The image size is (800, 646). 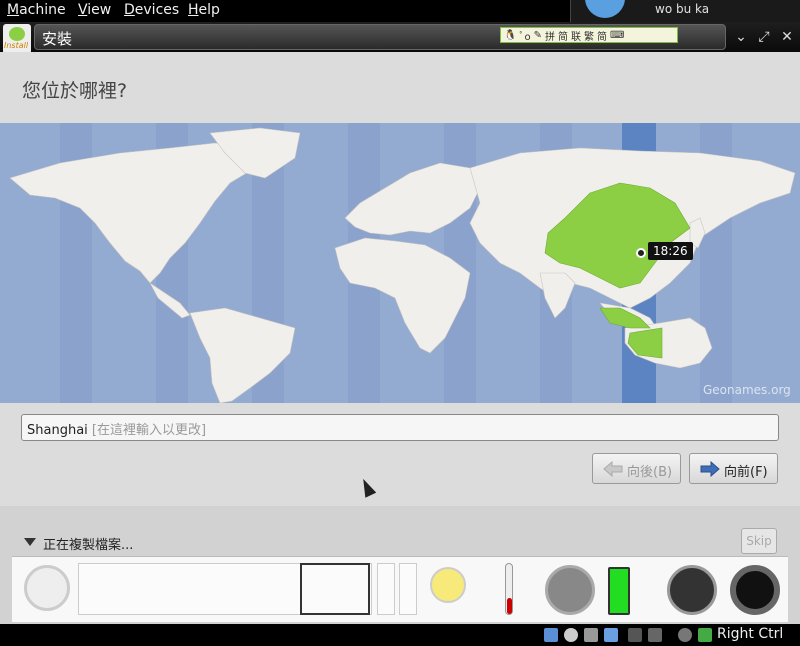 I want to click on tux-icon: 🐧, so click(x=510, y=35).